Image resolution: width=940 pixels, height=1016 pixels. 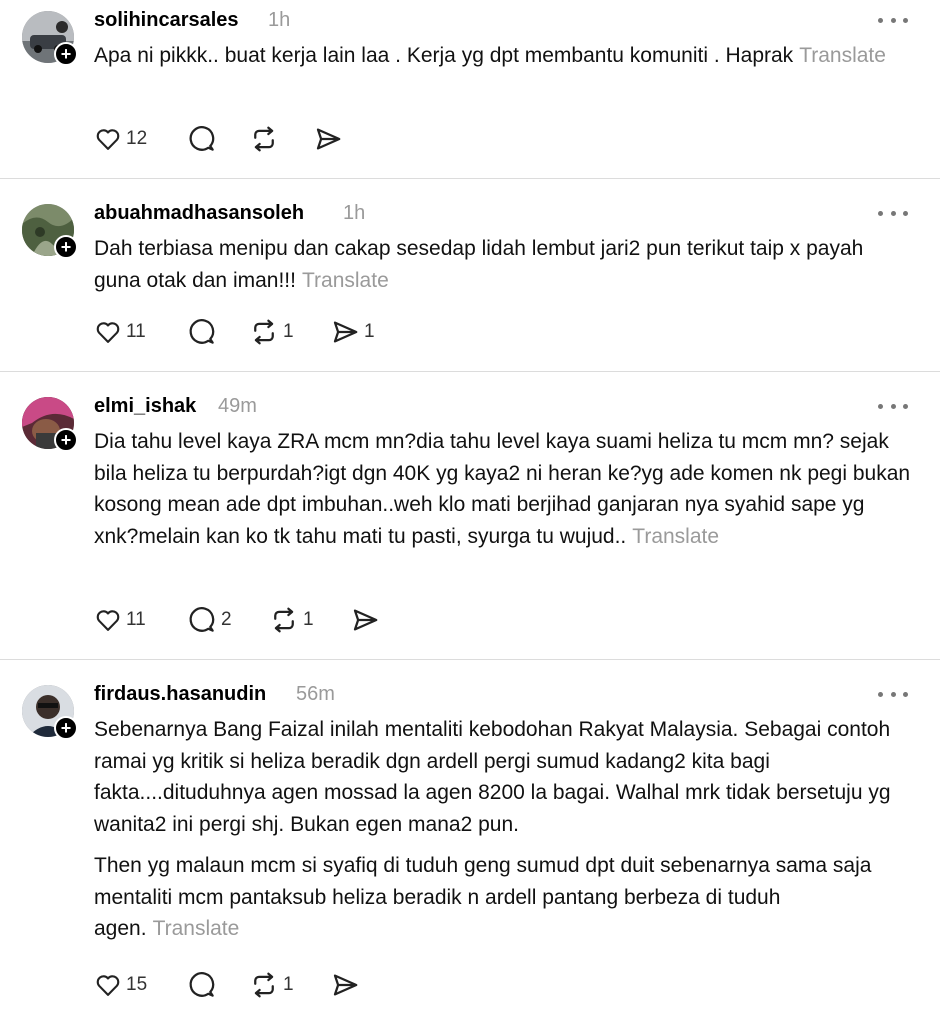 I want to click on like-button: 12, so click(x=120, y=139).